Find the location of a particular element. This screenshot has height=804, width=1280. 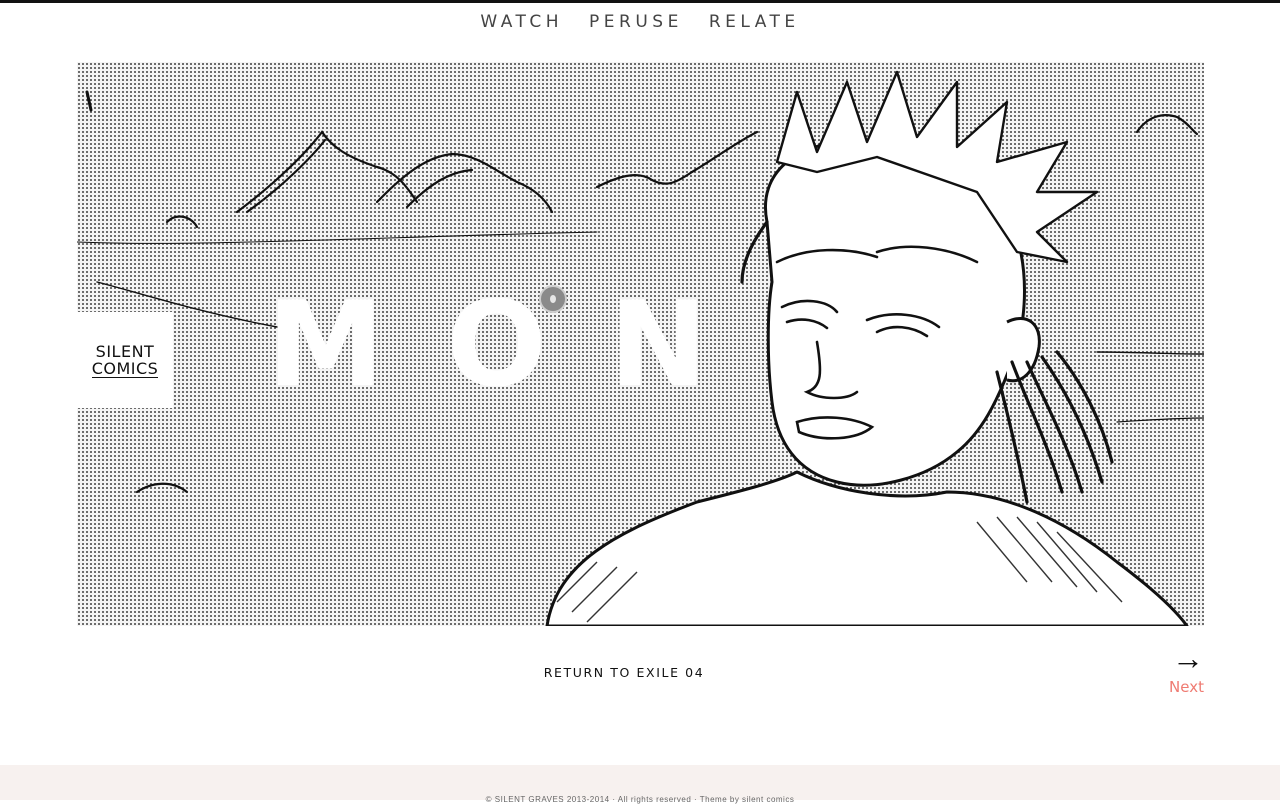

logo-line-2: COMICS is located at coordinates (125, 368).